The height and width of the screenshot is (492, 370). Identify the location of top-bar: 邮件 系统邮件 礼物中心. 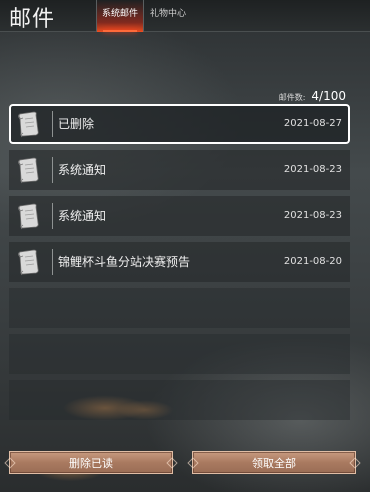
(185, 16).